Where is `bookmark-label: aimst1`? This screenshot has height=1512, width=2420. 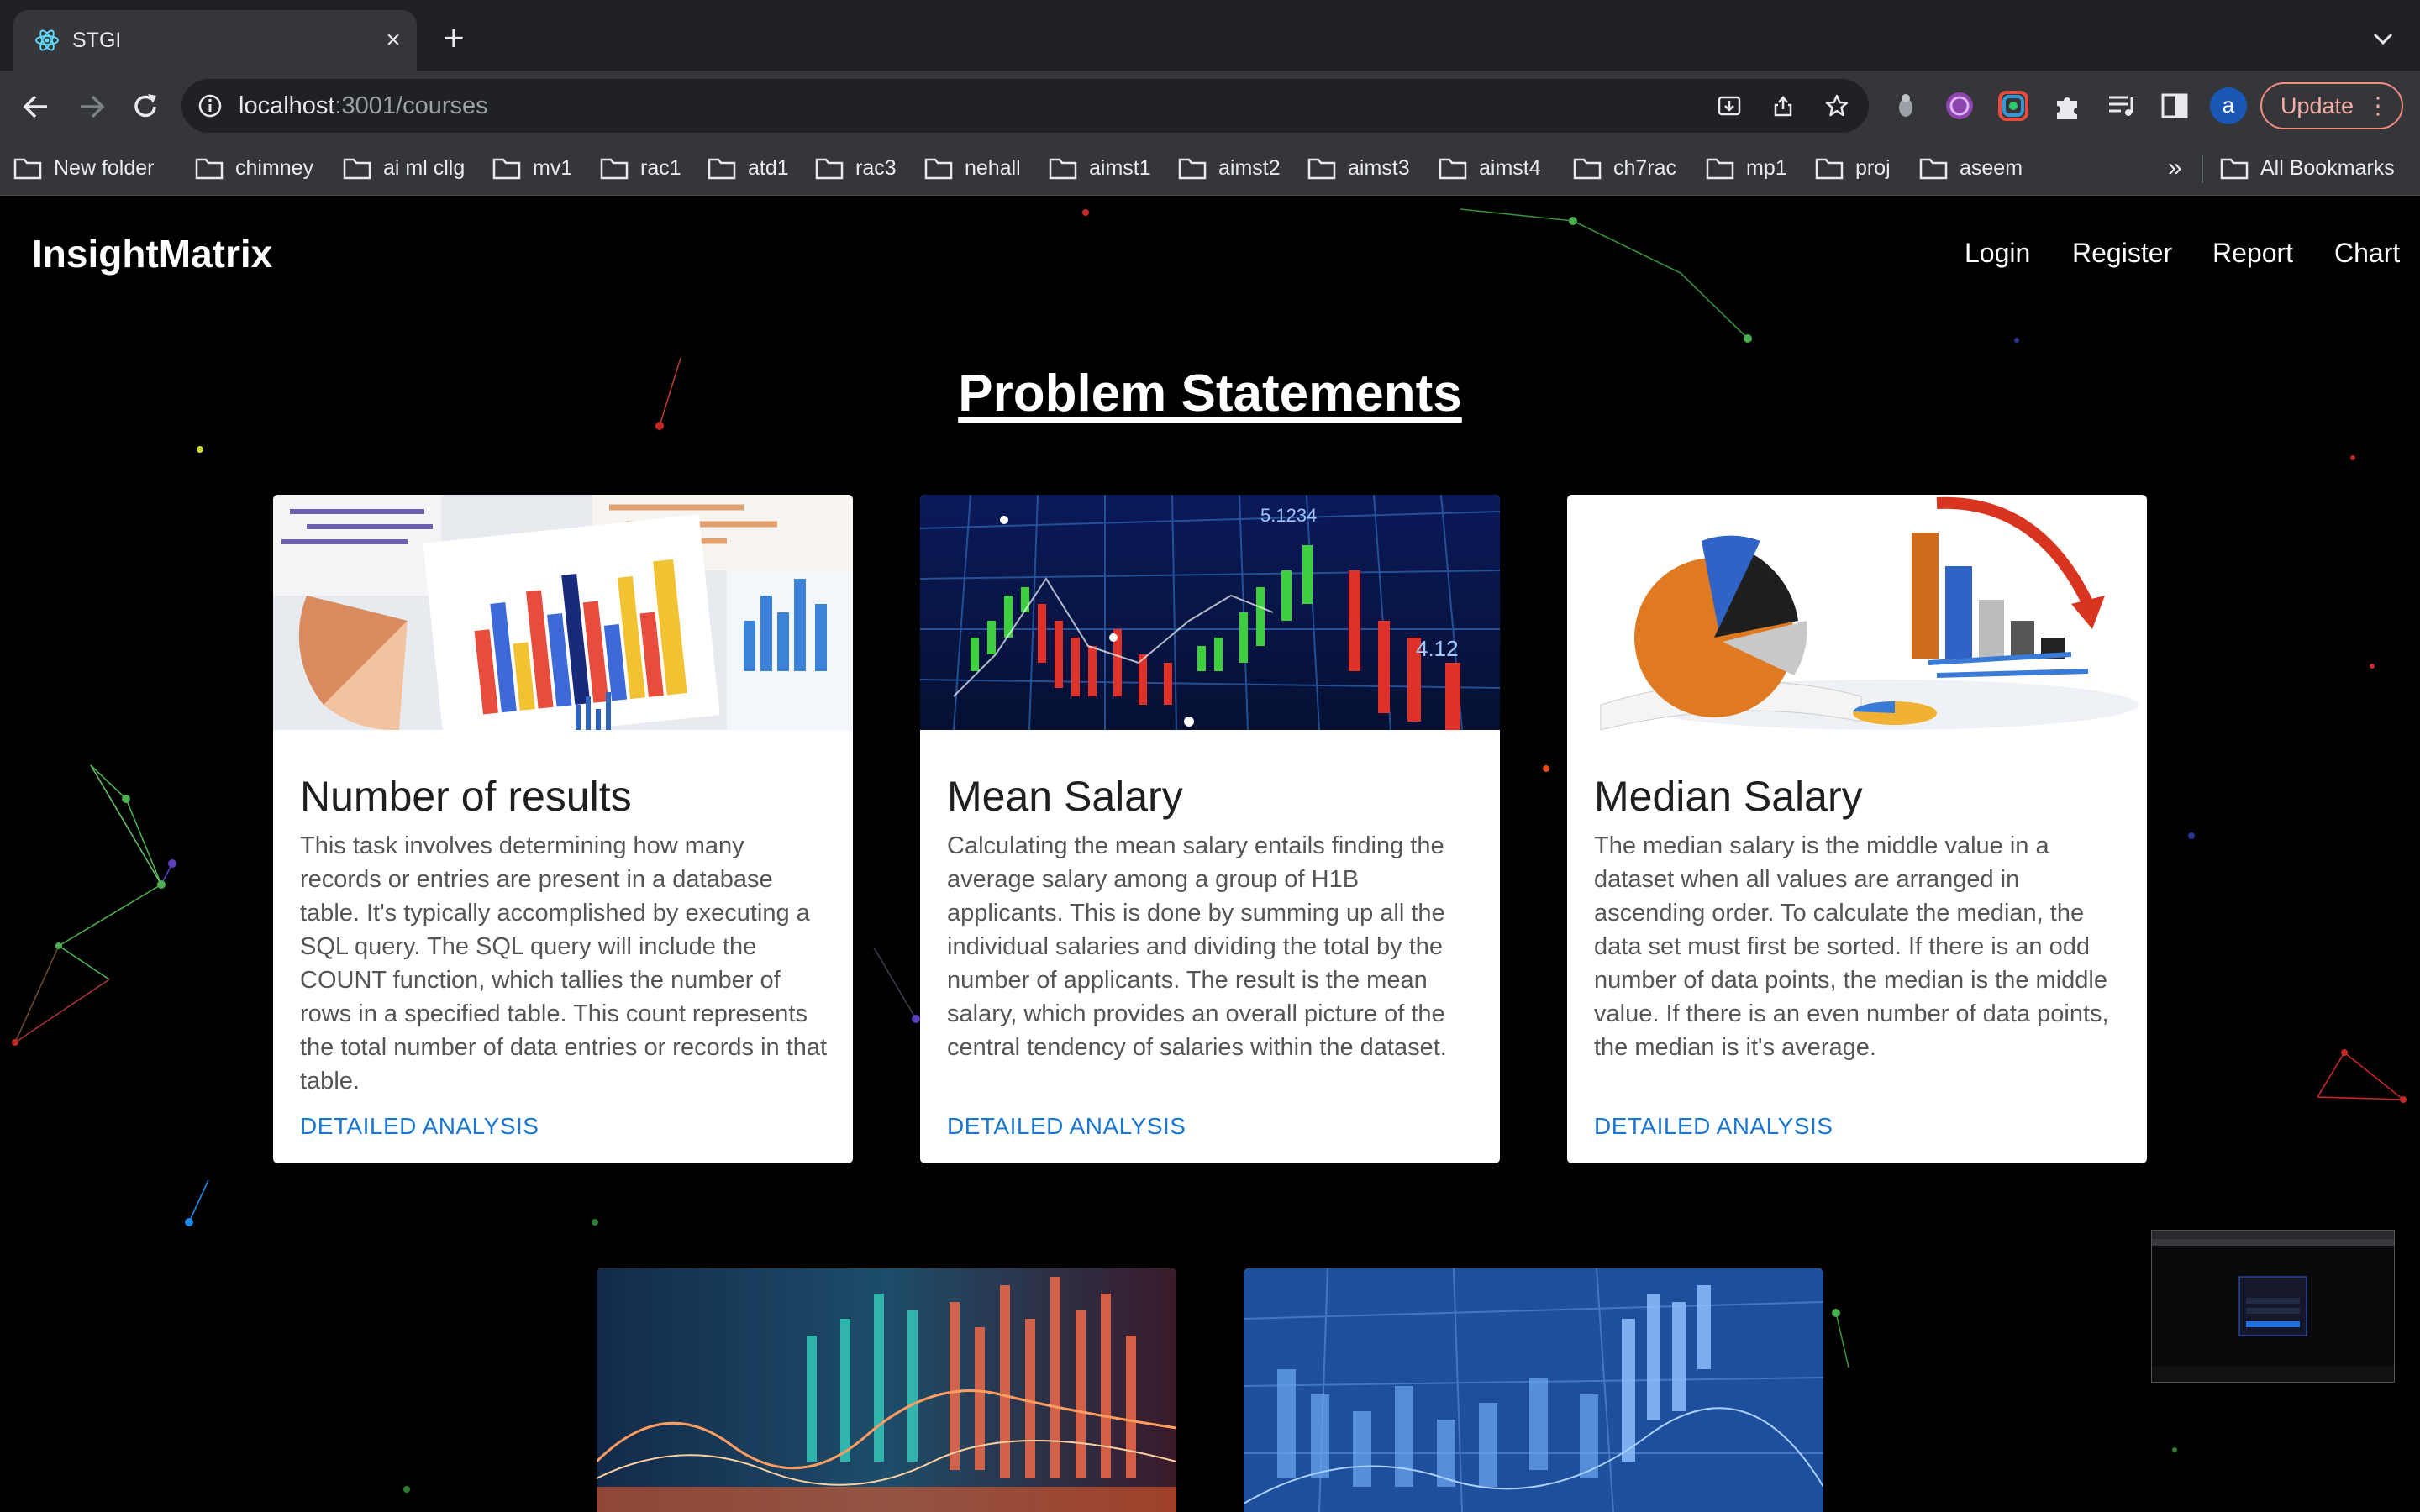
bookmark-label: aimst1 is located at coordinates (1120, 168).